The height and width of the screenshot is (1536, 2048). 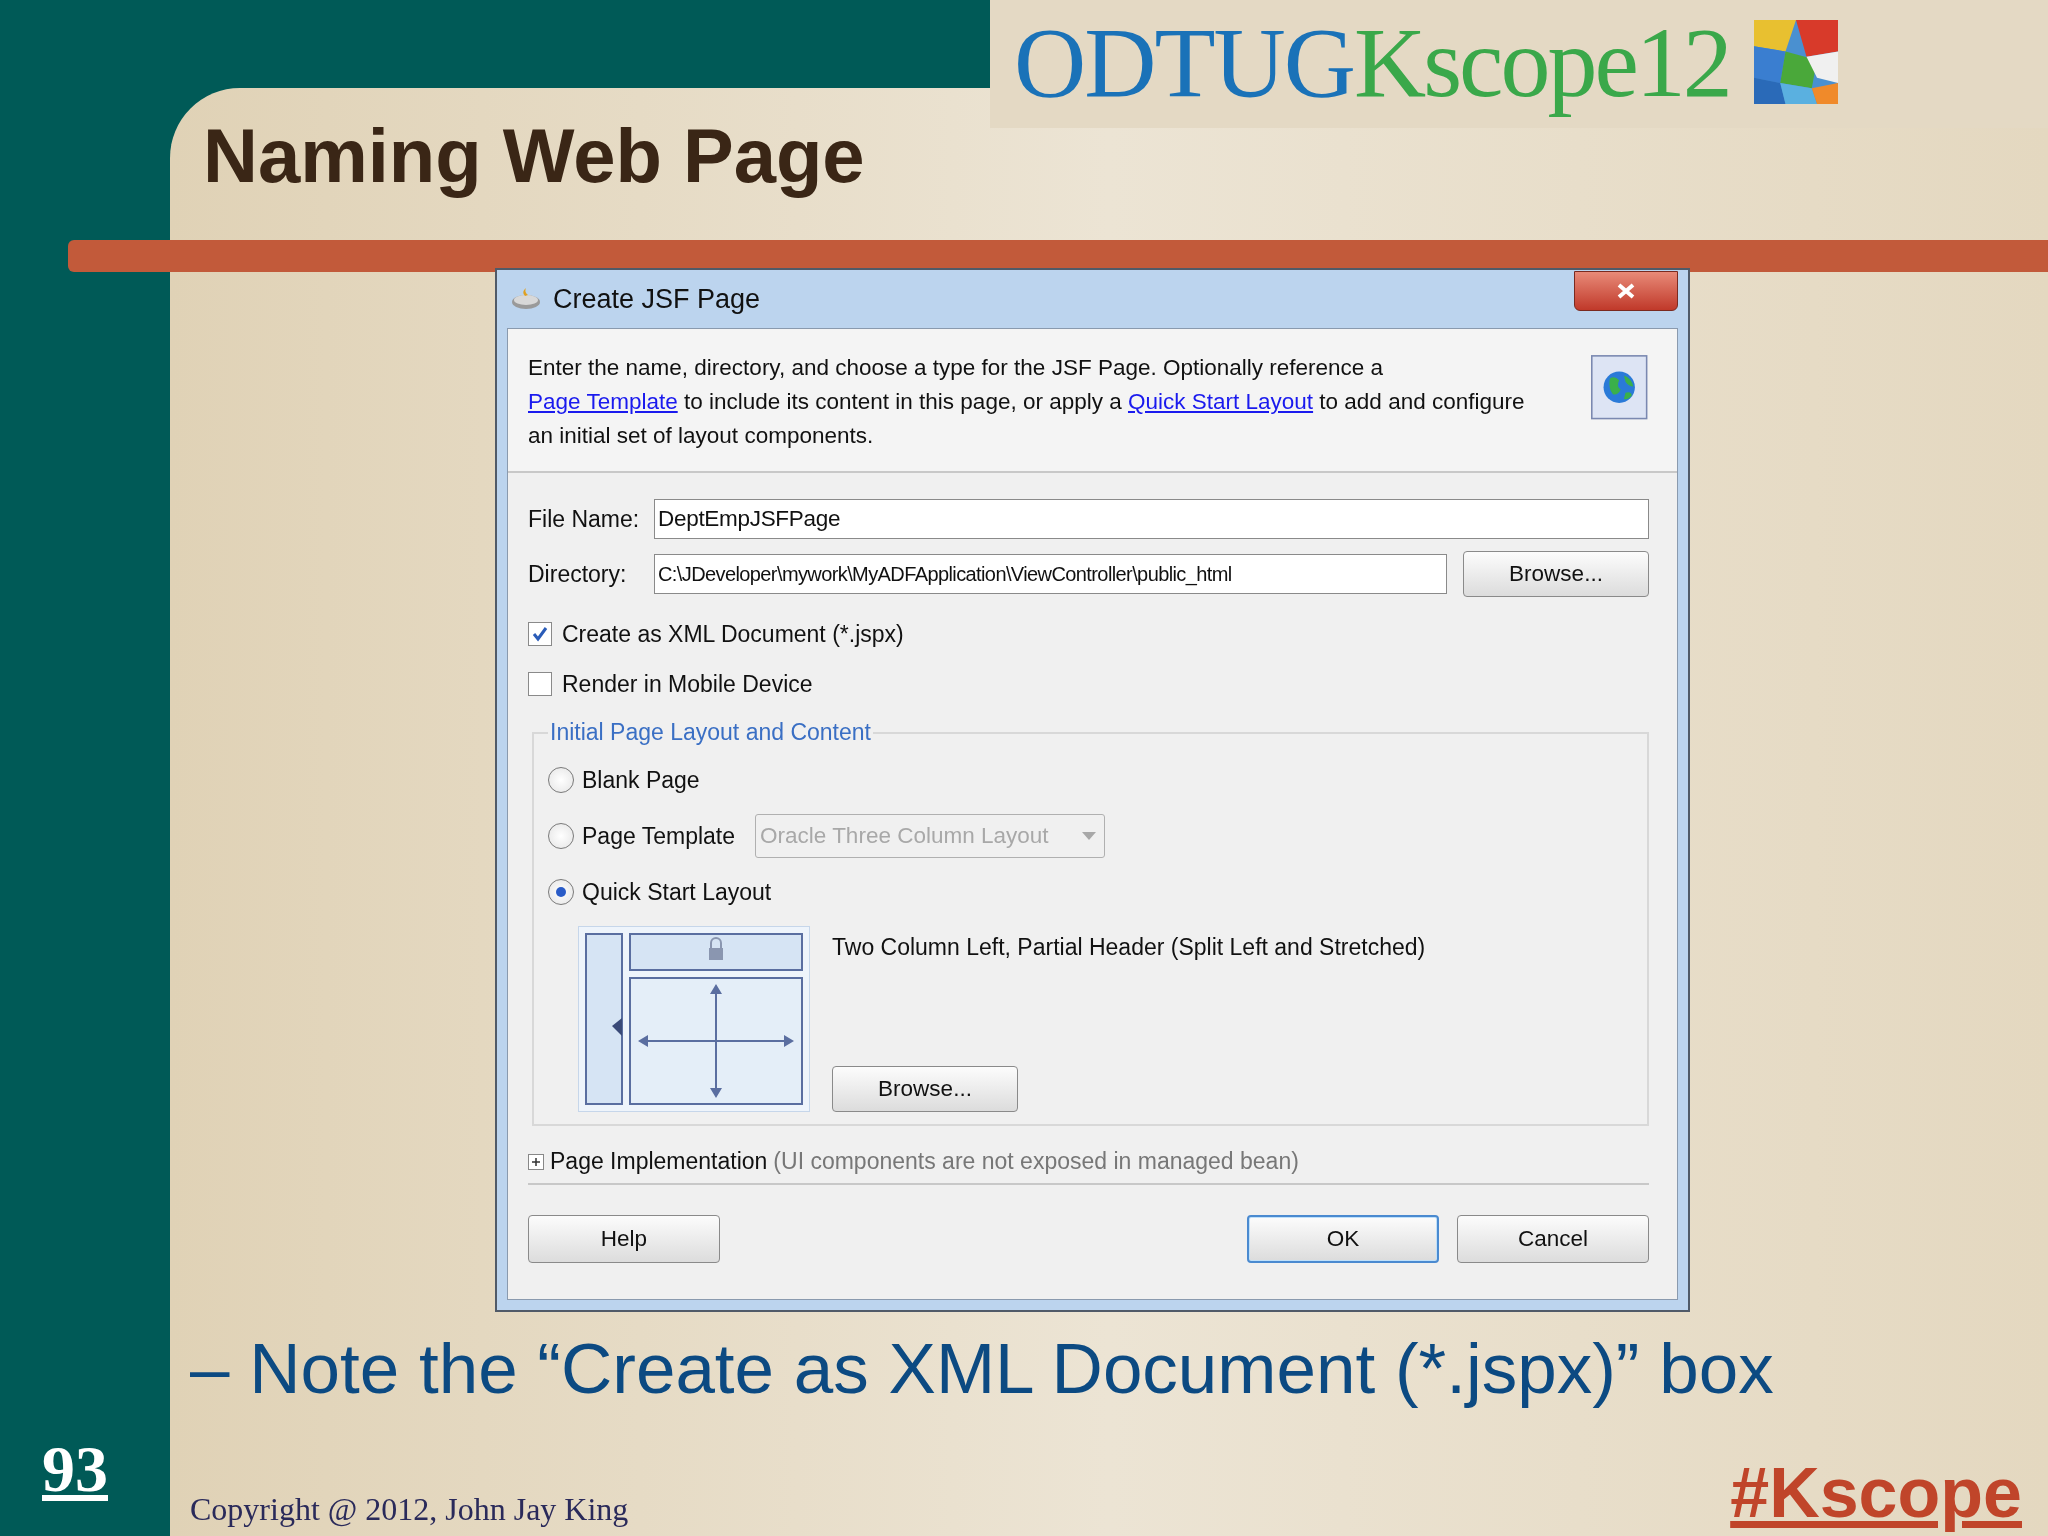 I want to click on logo-text: Kscope12, so click(x=1541, y=63).